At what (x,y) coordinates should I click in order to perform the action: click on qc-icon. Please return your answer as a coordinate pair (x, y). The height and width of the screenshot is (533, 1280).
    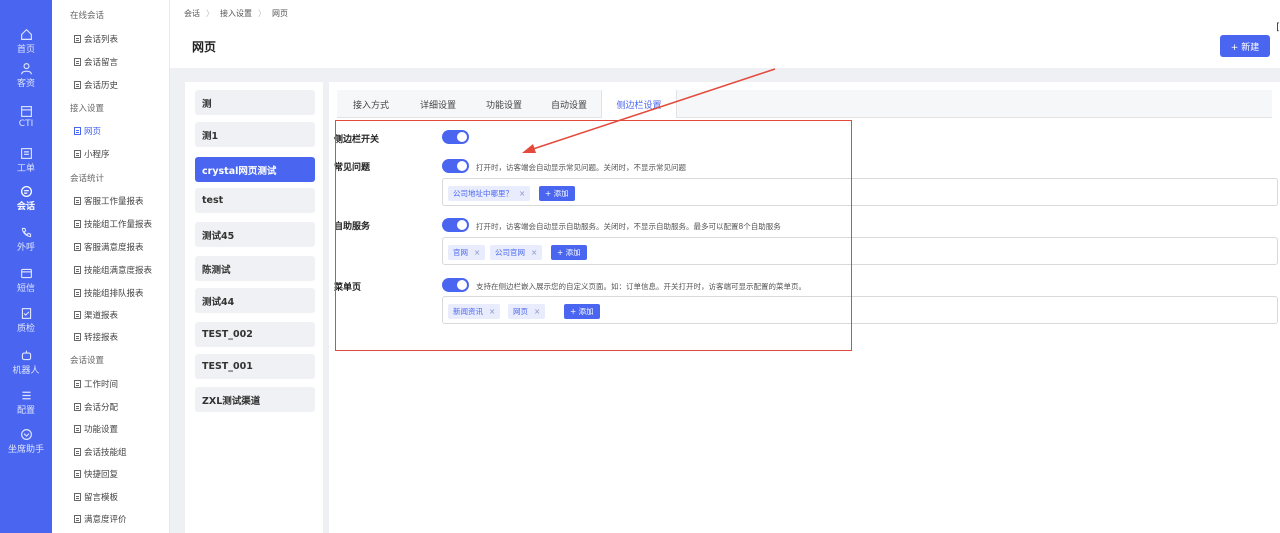
    Looking at the image, I should click on (26, 313).